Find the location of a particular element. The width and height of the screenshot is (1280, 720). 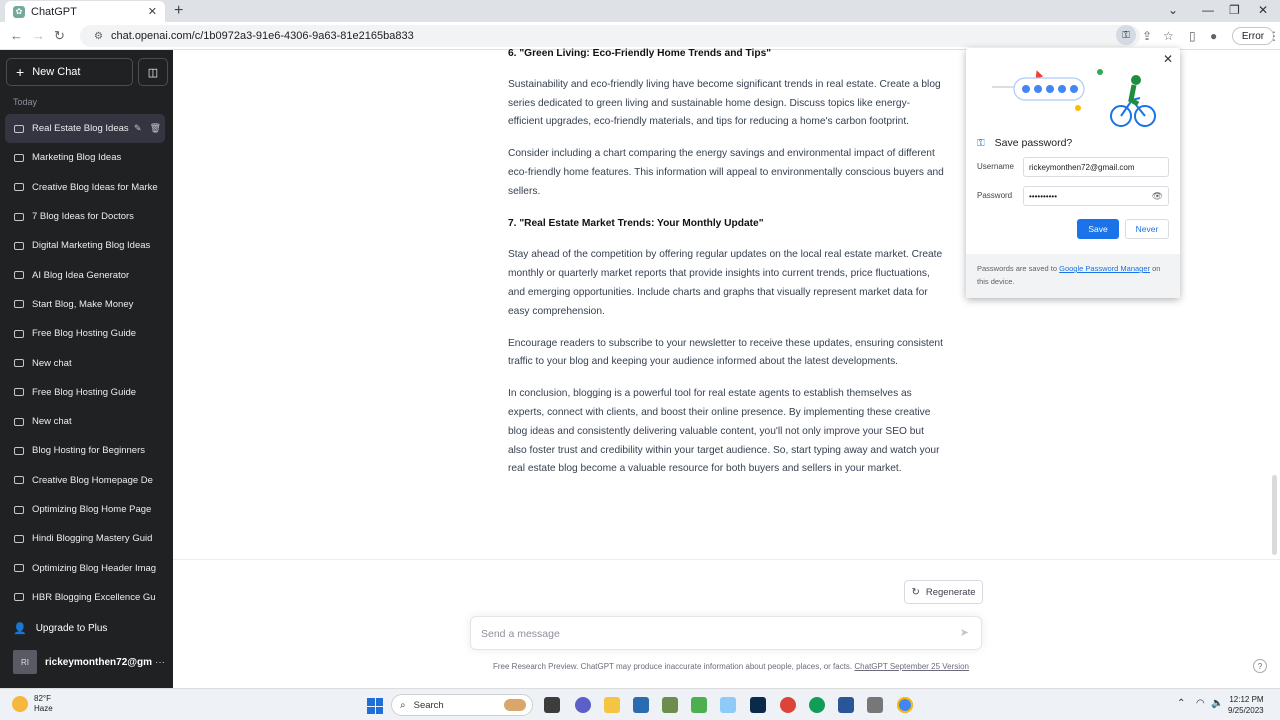

chat-app-icon is located at coordinates (583, 705).